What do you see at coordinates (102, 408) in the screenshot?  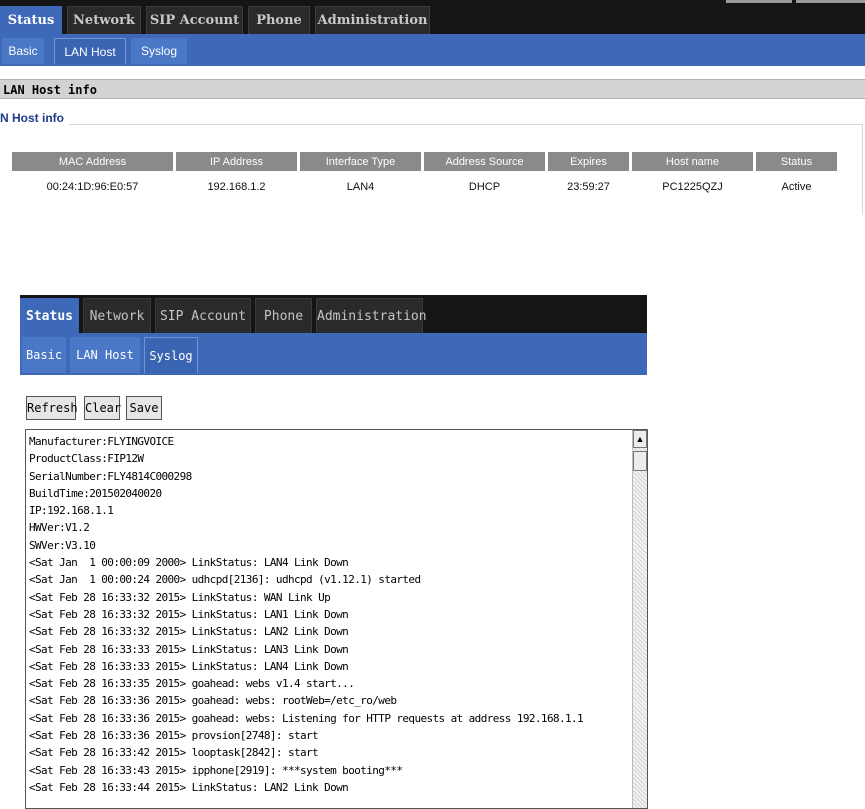 I see `clear-button: Clear` at bounding box center [102, 408].